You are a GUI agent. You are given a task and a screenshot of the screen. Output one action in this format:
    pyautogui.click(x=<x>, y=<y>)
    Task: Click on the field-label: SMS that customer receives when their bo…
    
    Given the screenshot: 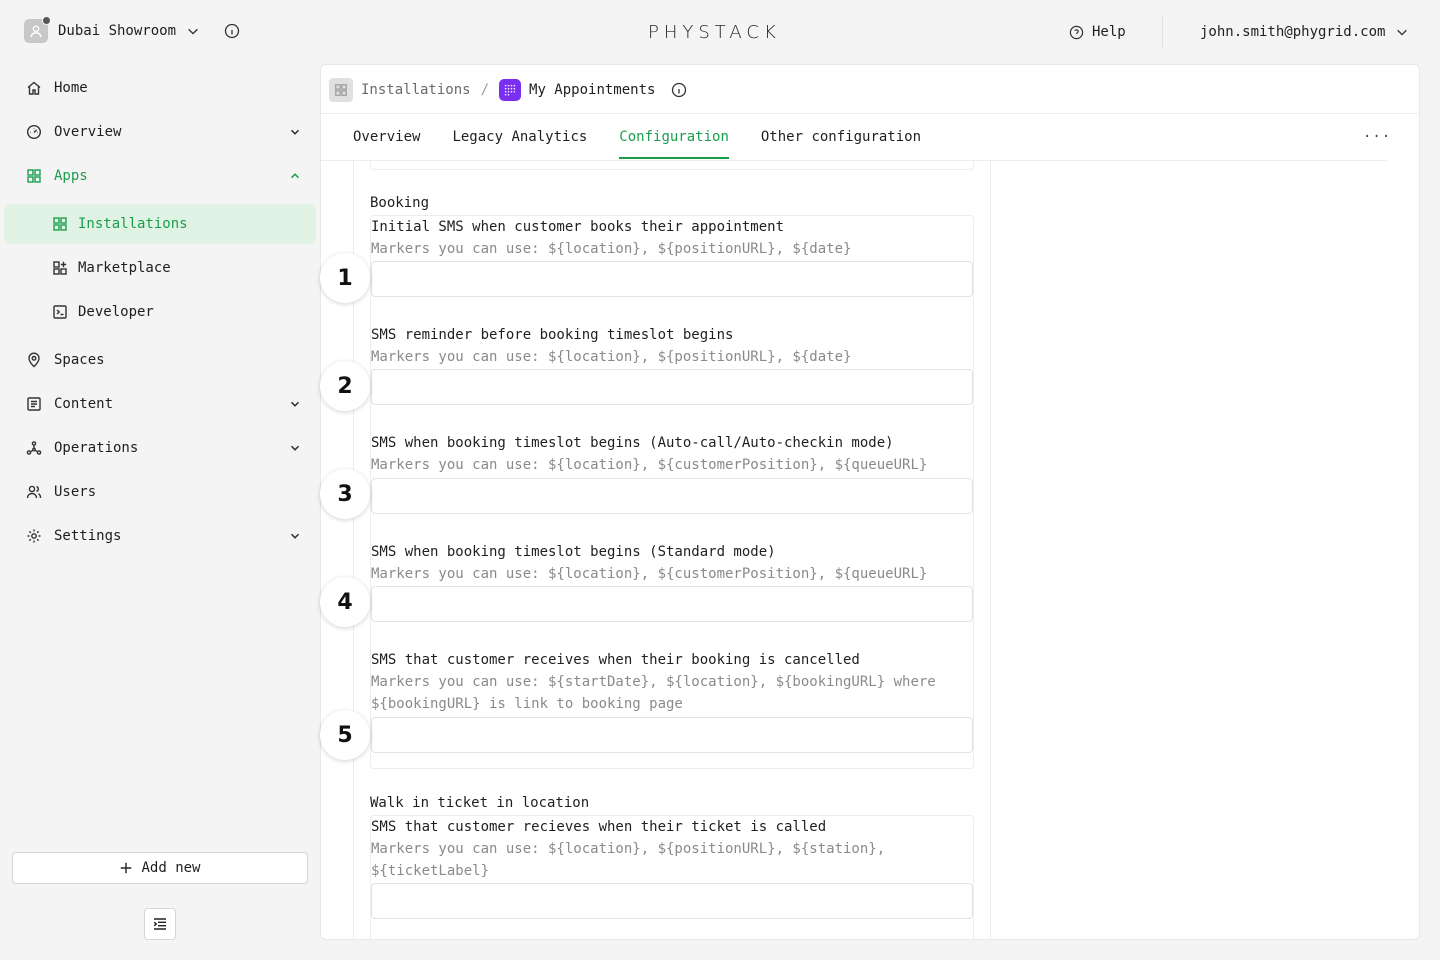 What is the action you would take?
    pyautogui.click(x=615, y=660)
    